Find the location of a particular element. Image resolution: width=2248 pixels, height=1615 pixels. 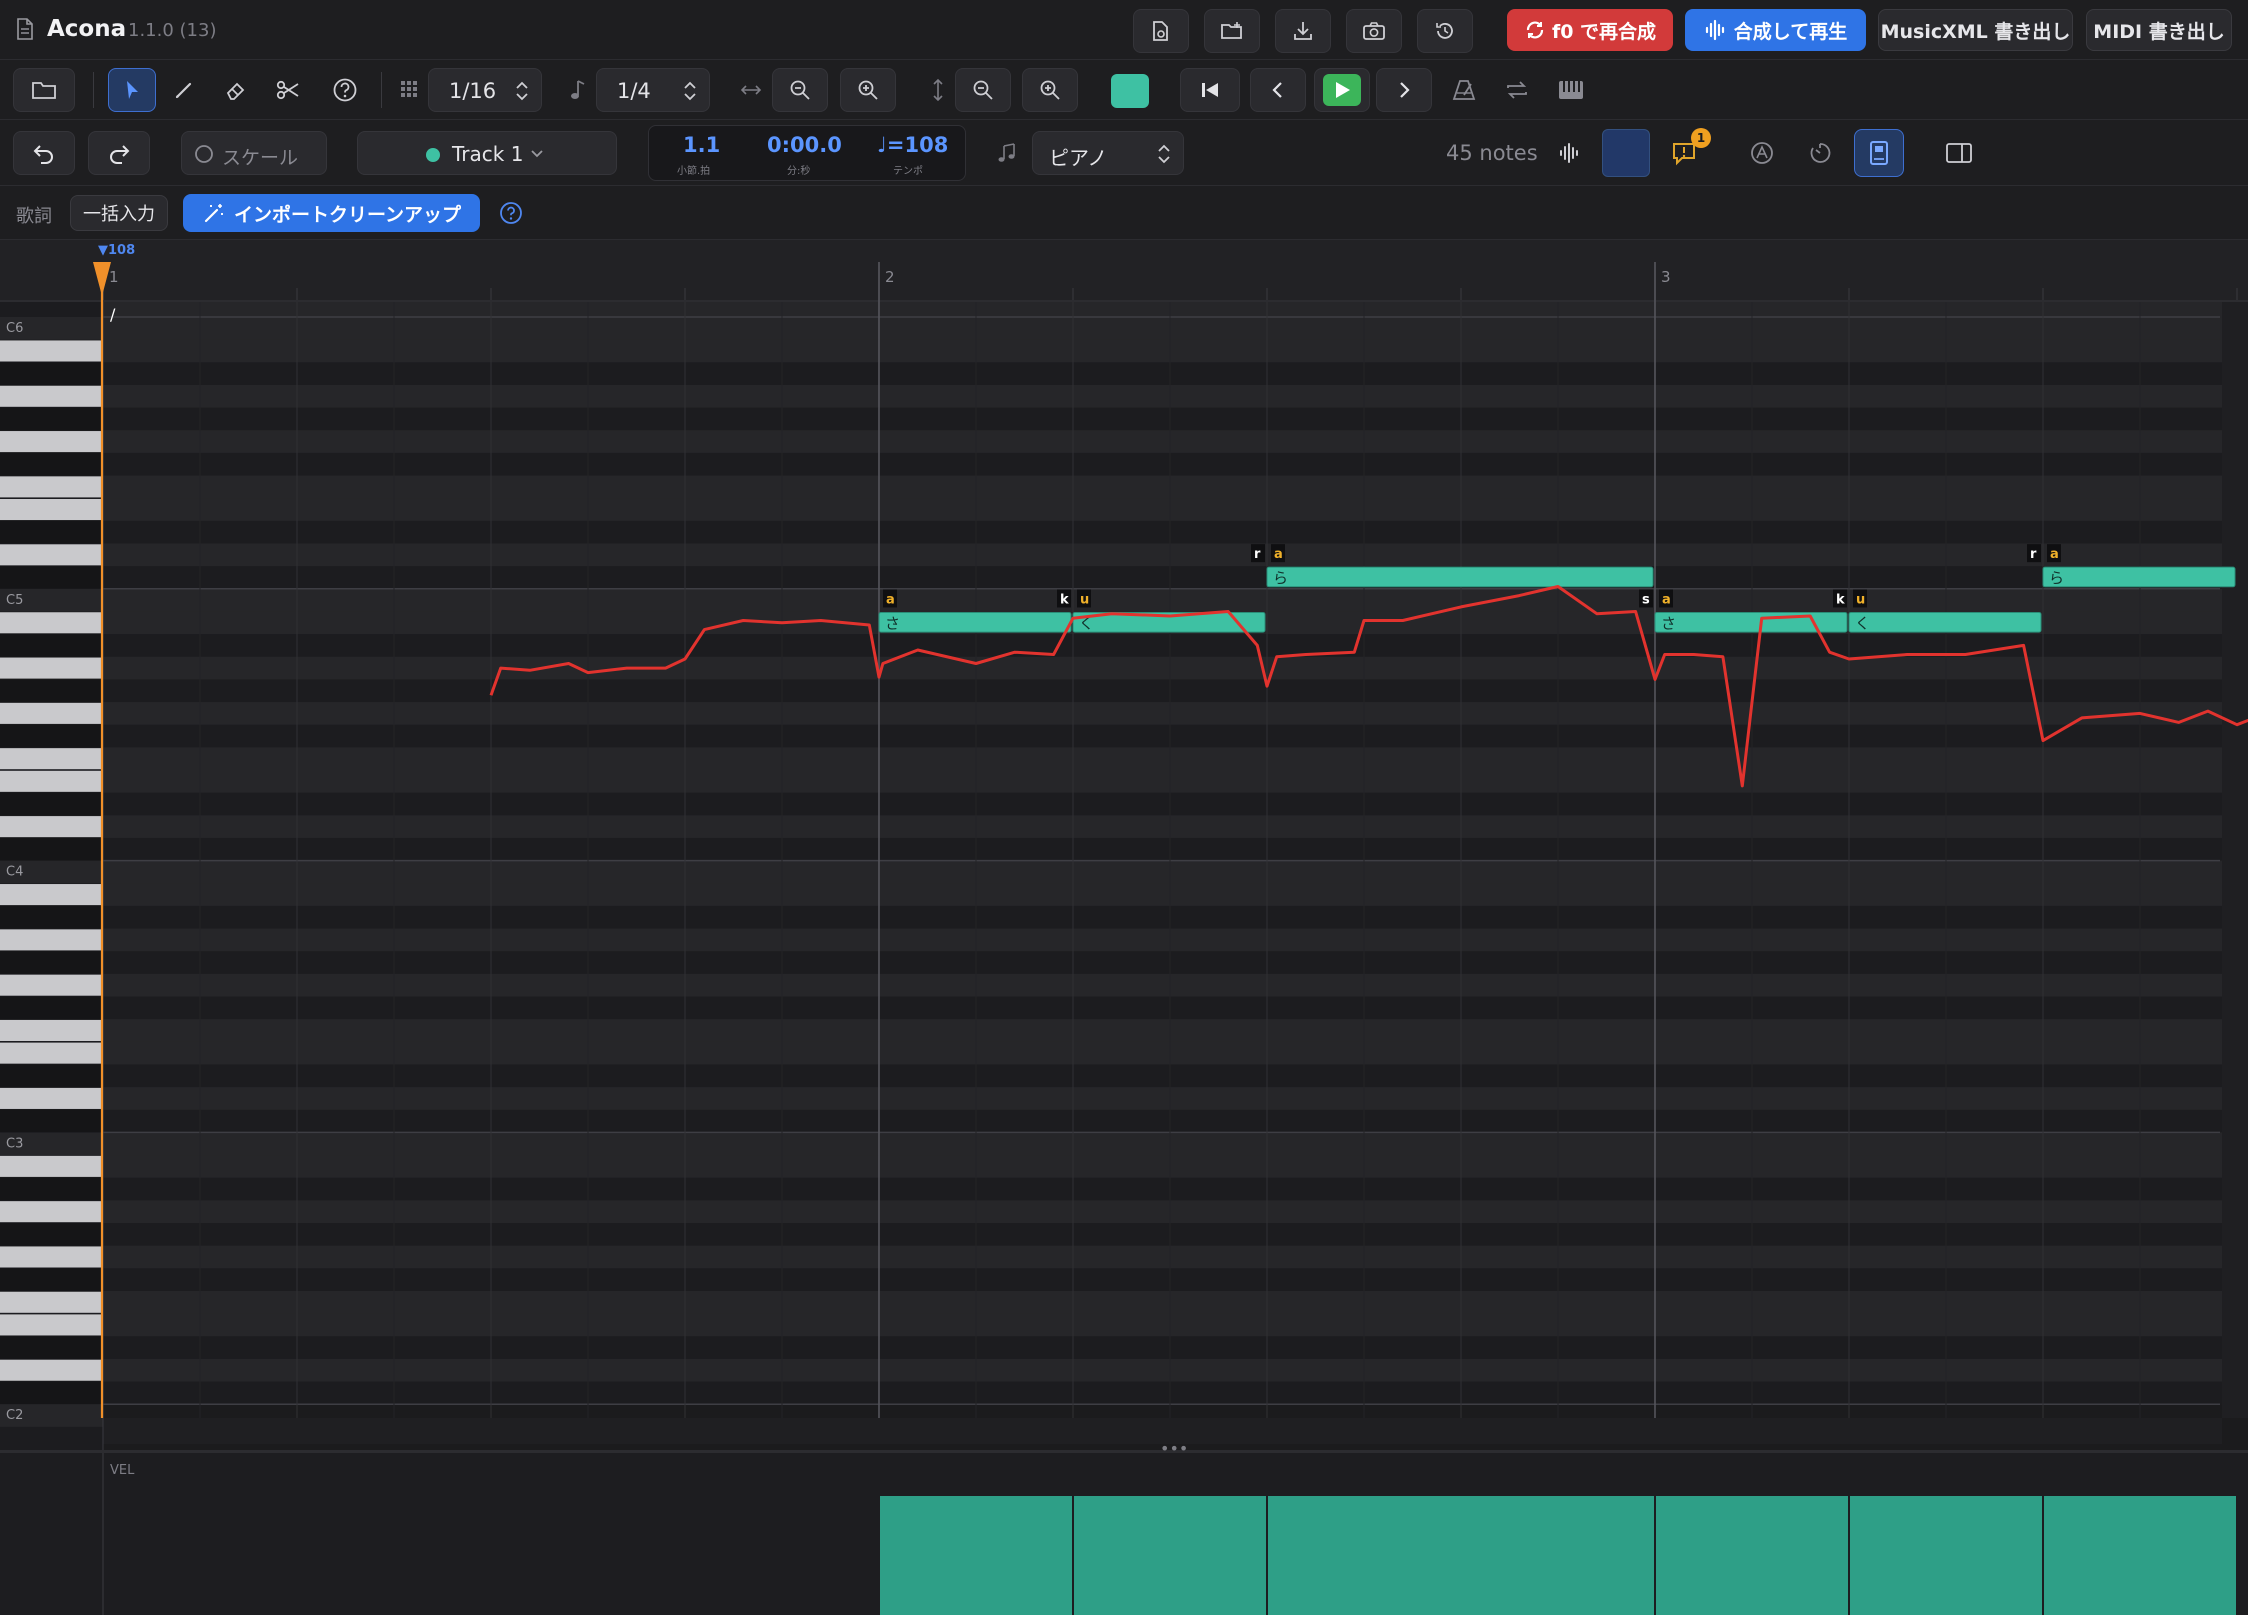

previous-button is located at coordinates (1278, 90).